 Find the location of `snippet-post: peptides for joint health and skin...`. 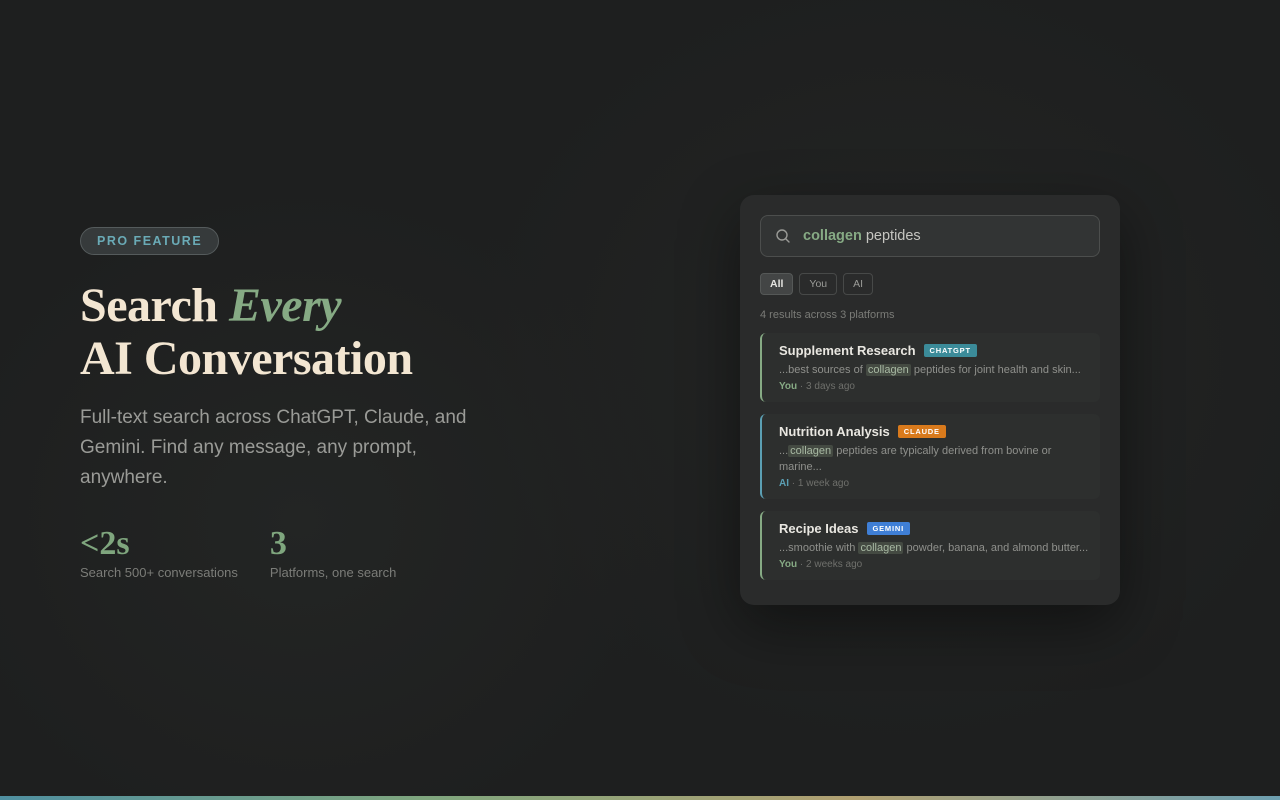

snippet-post: peptides for joint health and skin... is located at coordinates (995, 370).